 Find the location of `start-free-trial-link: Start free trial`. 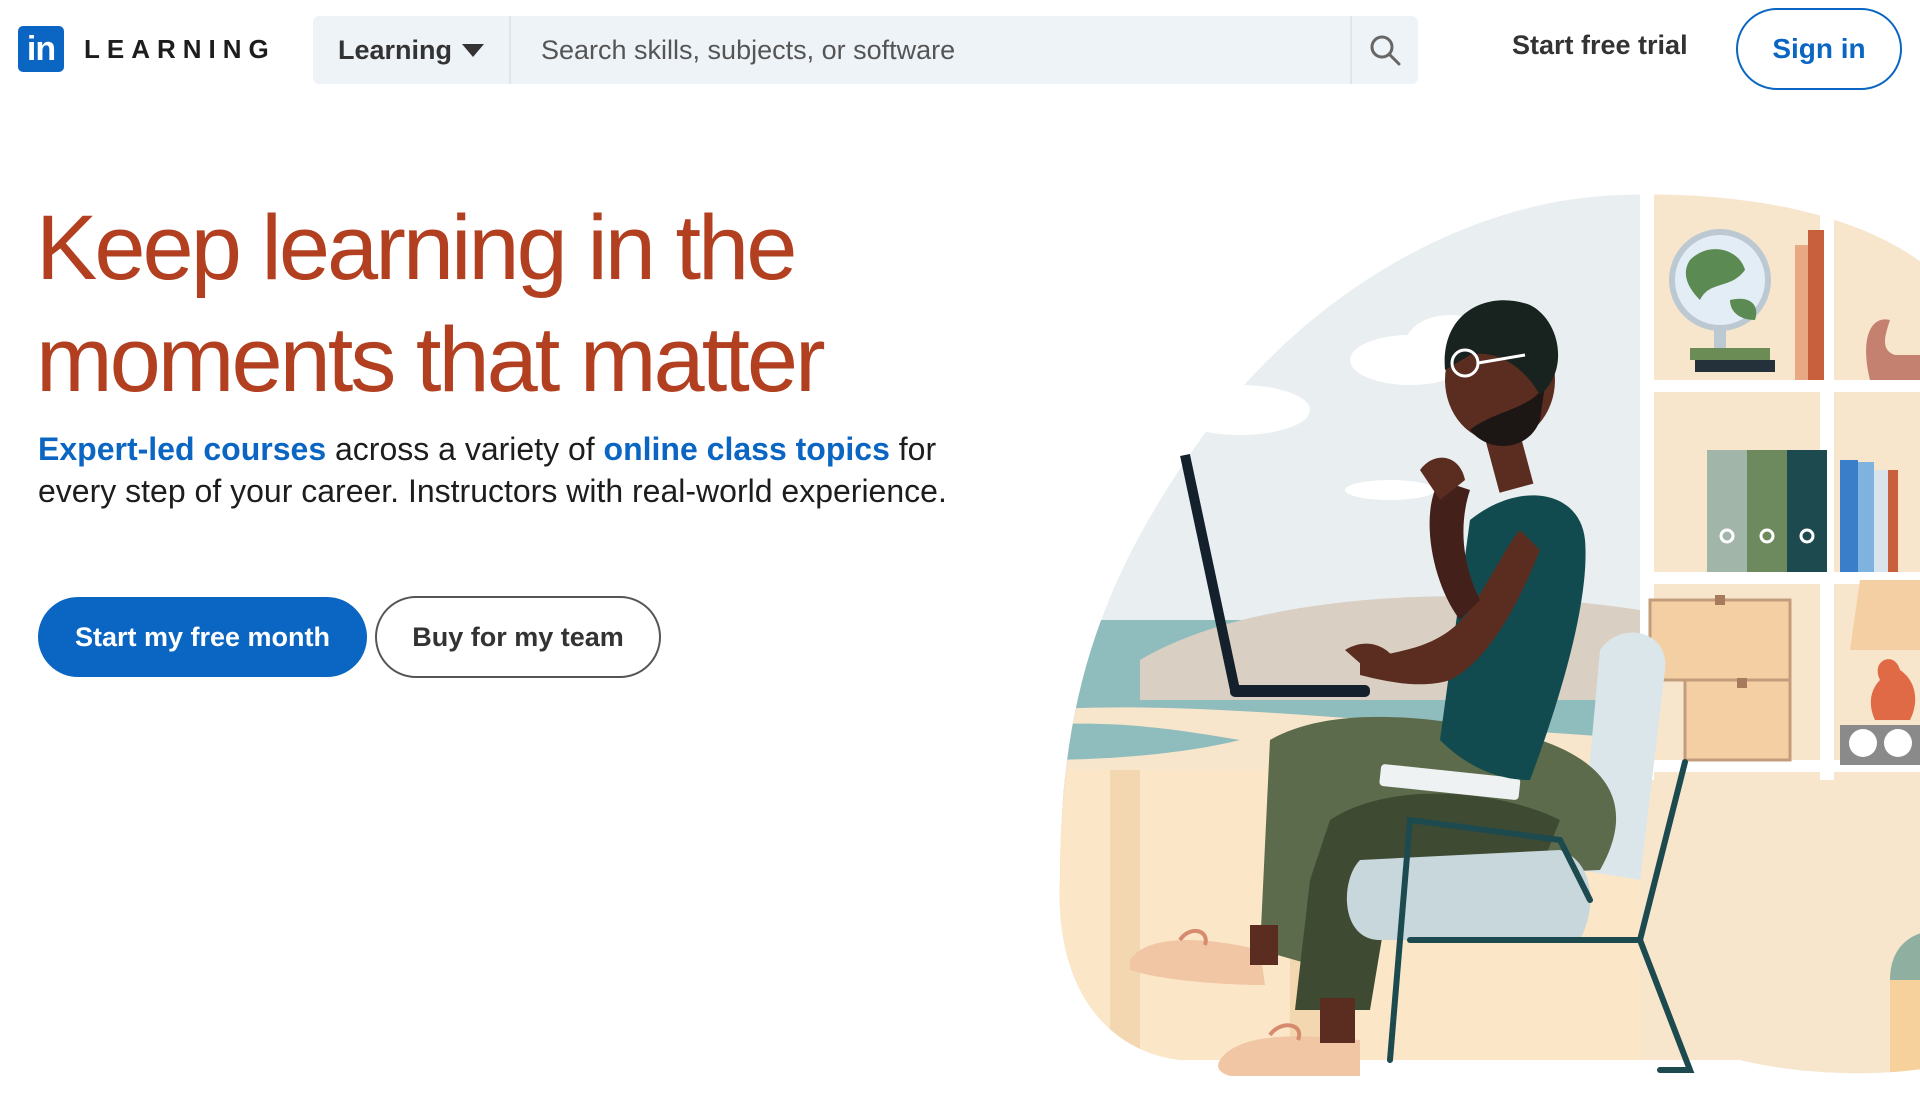

start-free-trial-link: Start free trial is located at coordinates (1600, 45).